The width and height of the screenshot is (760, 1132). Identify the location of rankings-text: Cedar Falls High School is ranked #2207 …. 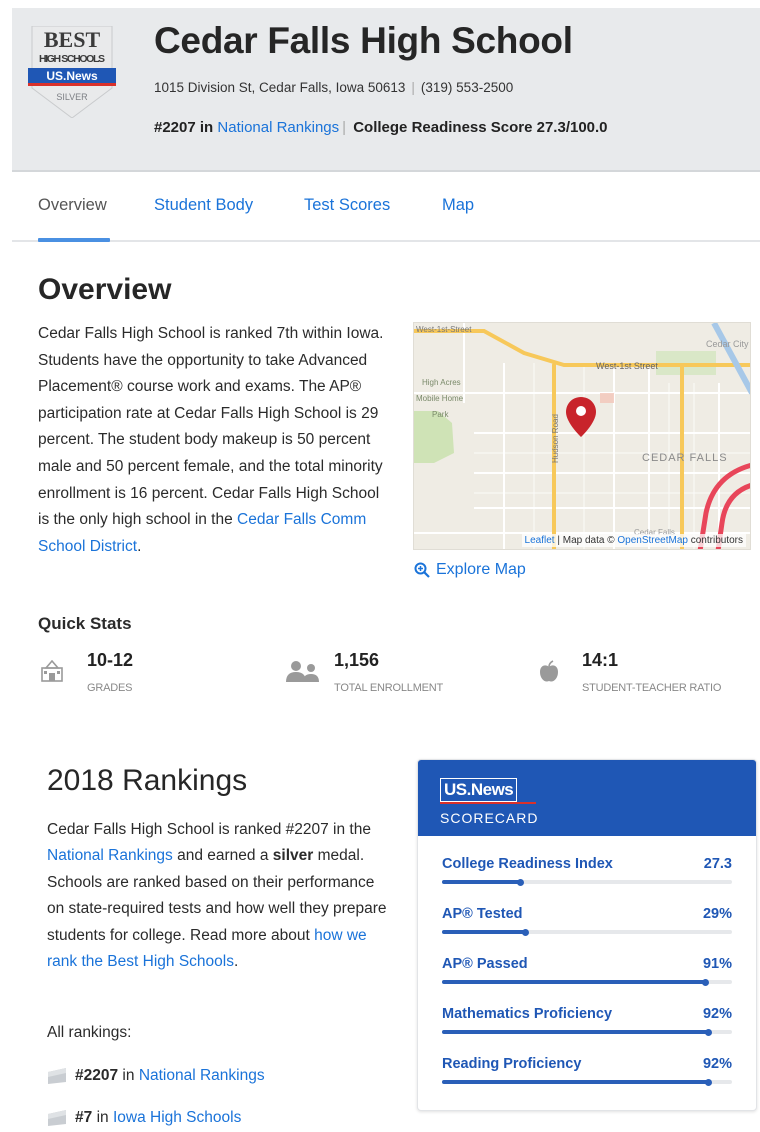
(209, 829).